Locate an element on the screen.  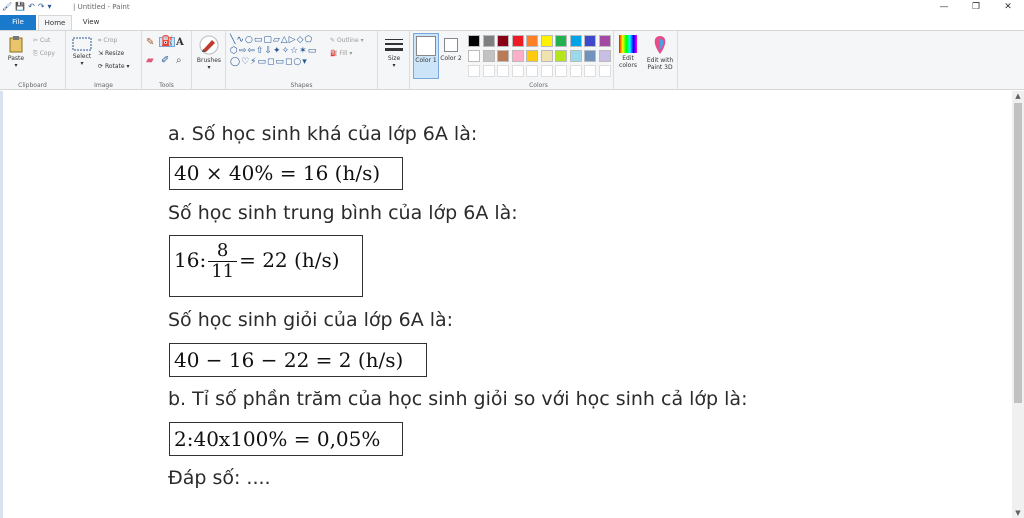
title-bar: 🖌 💾 ↶ ↷ ▾ | Untitled - Paint — ❐ ✕ is located at coordinates (512, 7).